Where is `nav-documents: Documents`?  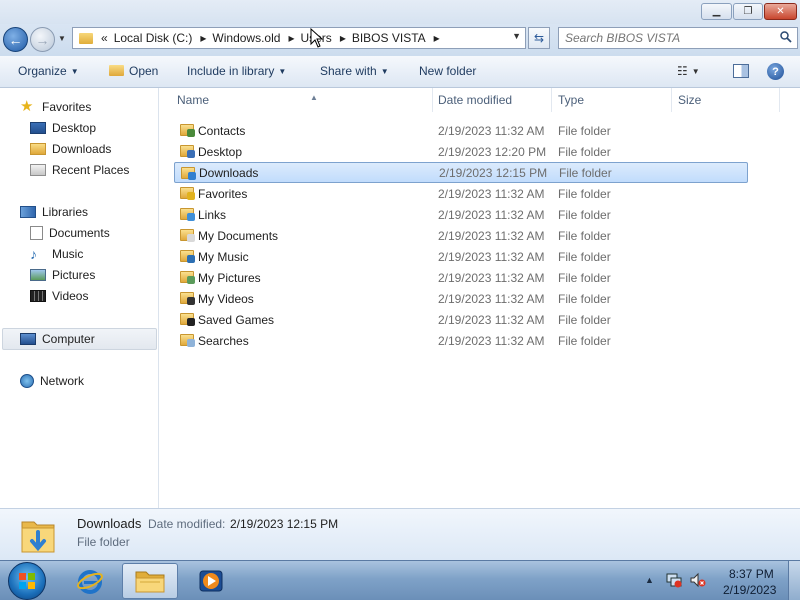
nav-documents: Documents is located at coordinates (70, 233).